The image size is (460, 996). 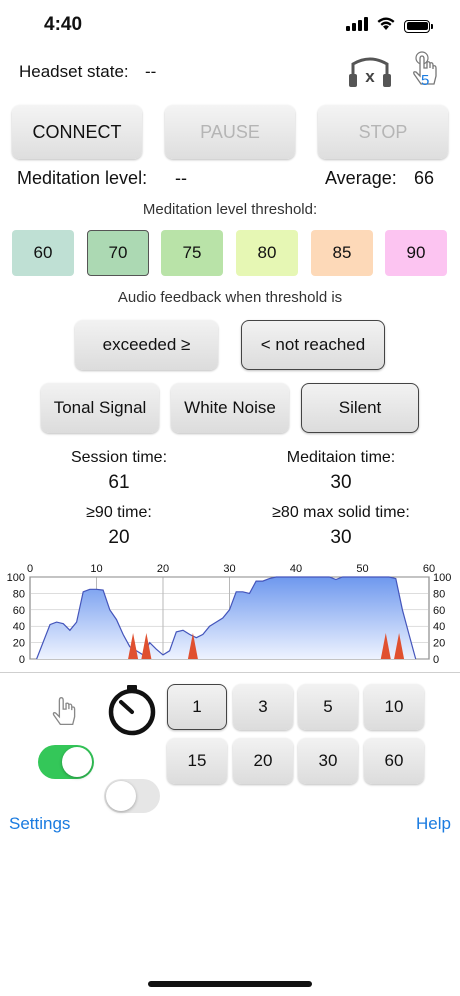 I want to click on session-time-label: Session time:, so click(x=119, y=457).